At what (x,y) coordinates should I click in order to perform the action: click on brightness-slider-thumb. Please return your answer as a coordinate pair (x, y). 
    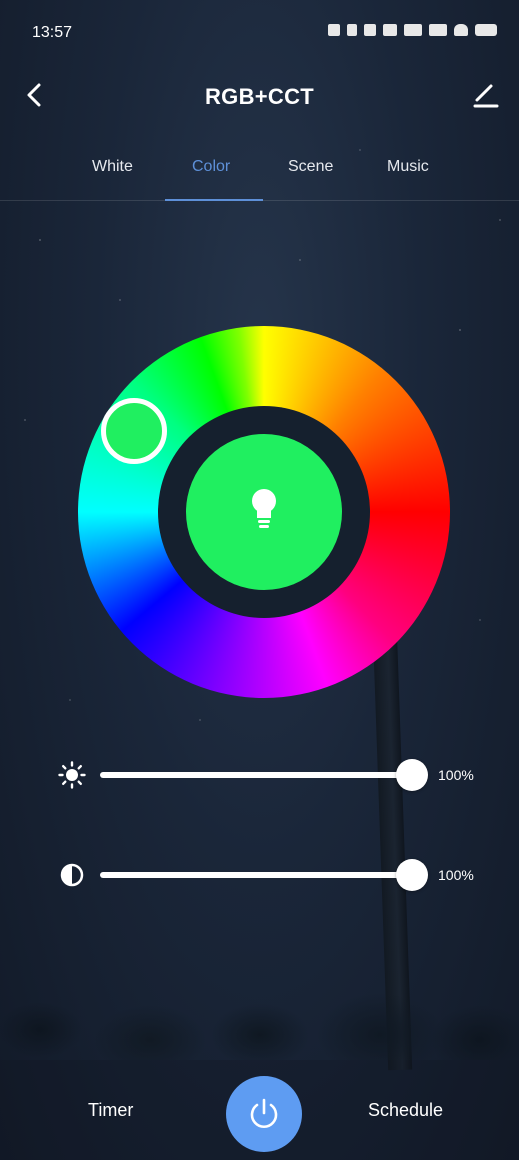
    Looking at the image, I should click on (412, 775).